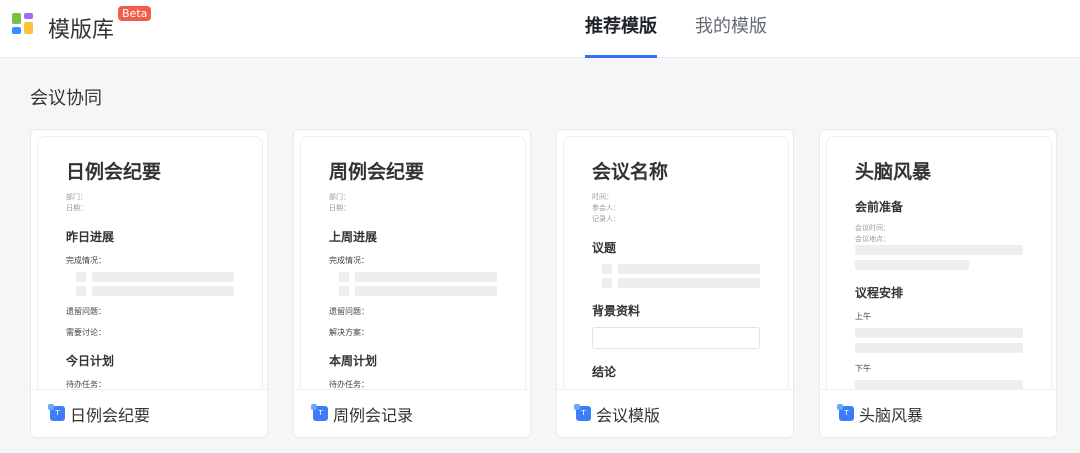 Image resolution: width=1080 pixels, height=453 pixels. I want to click on preview-h2: 昨日进展, so click(90, 237).